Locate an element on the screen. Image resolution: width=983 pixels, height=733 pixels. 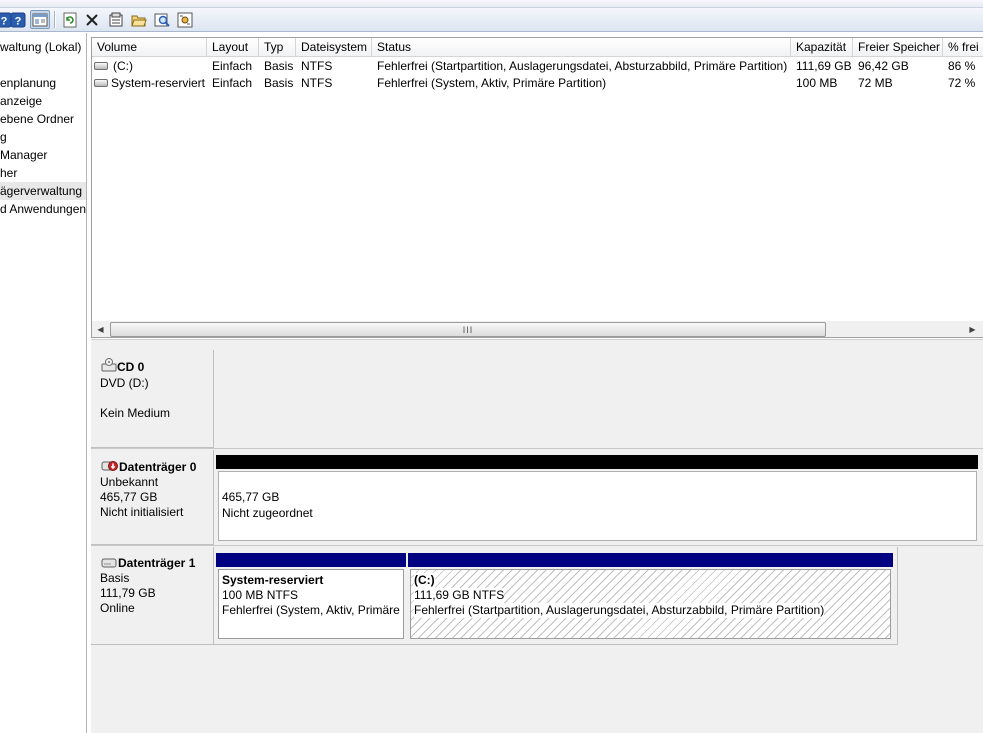
tree-item-shared-folders: ebene Ordner is located at coordinates (37, 119).